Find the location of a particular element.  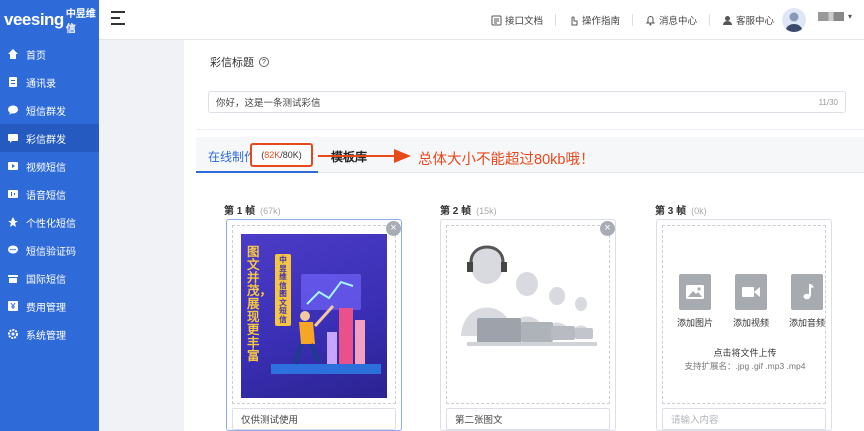

sidebar-item-10: 系统管理 is located at coordinates (49, 334).